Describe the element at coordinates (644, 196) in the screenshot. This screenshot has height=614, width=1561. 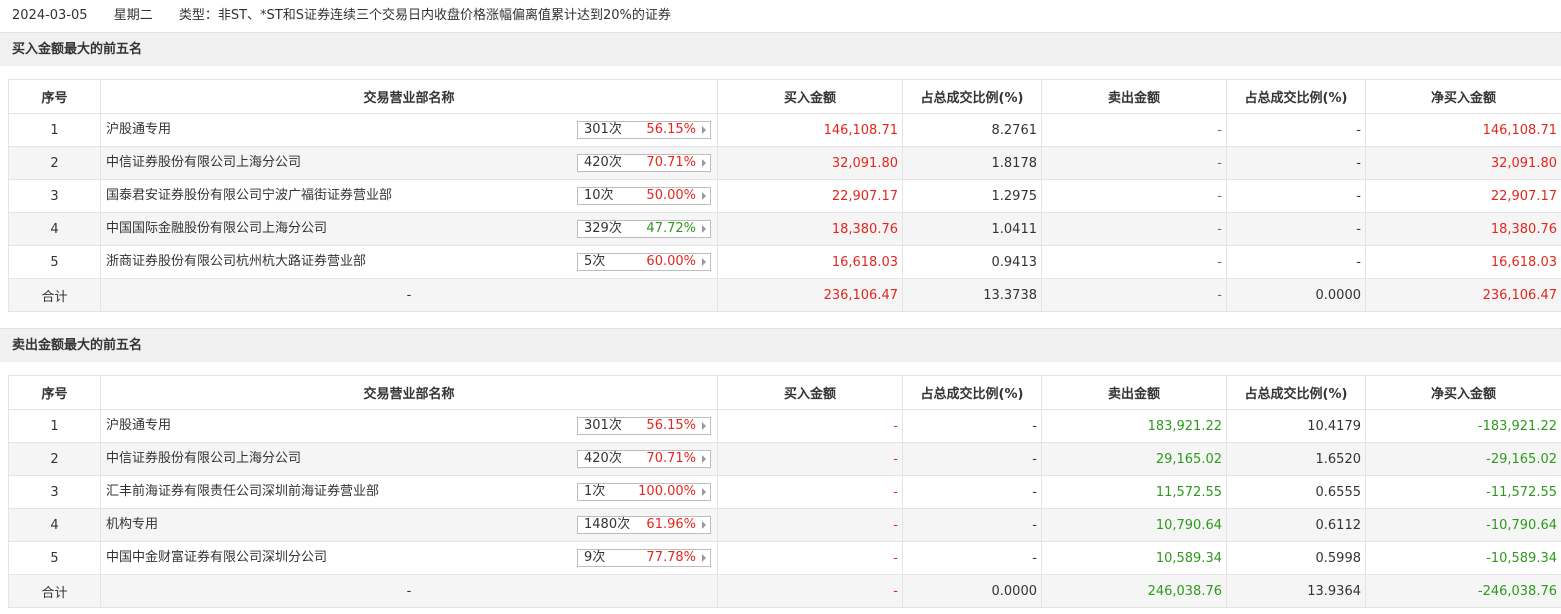
I see `branch-stats-button: 10次 50.00%` at that location.